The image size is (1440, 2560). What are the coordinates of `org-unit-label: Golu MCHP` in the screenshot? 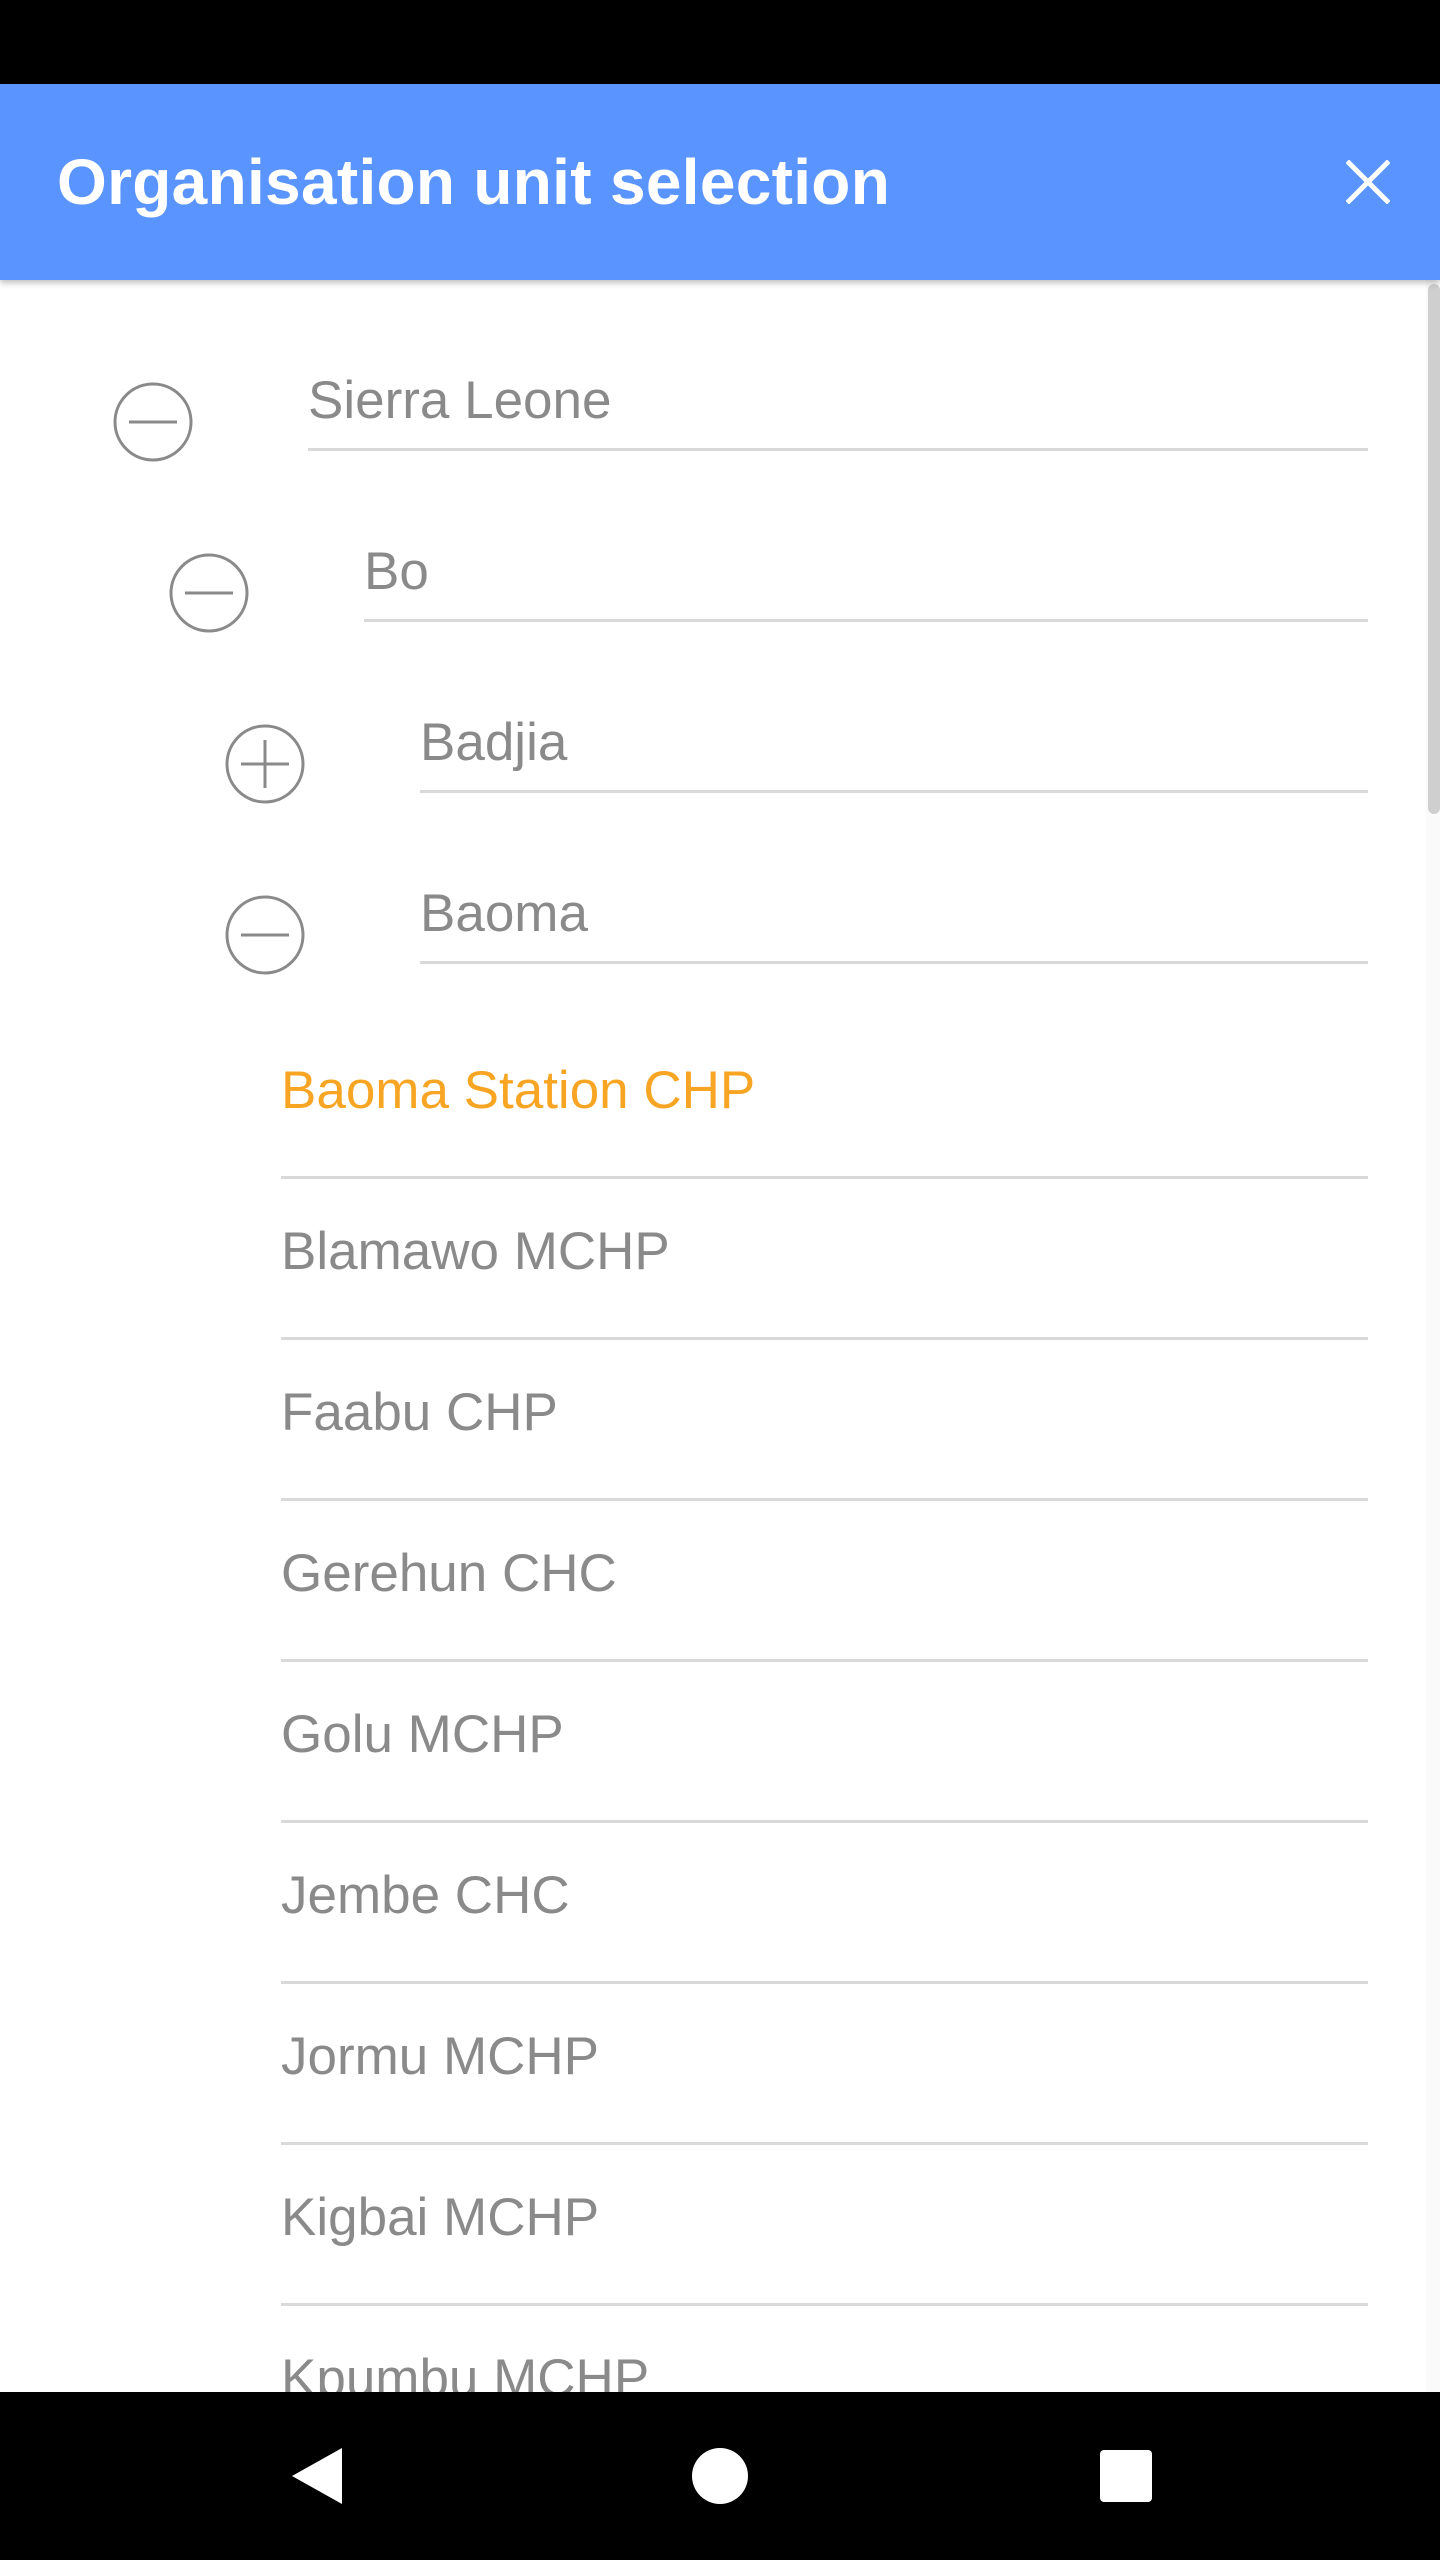 It's located at (422, 1734).